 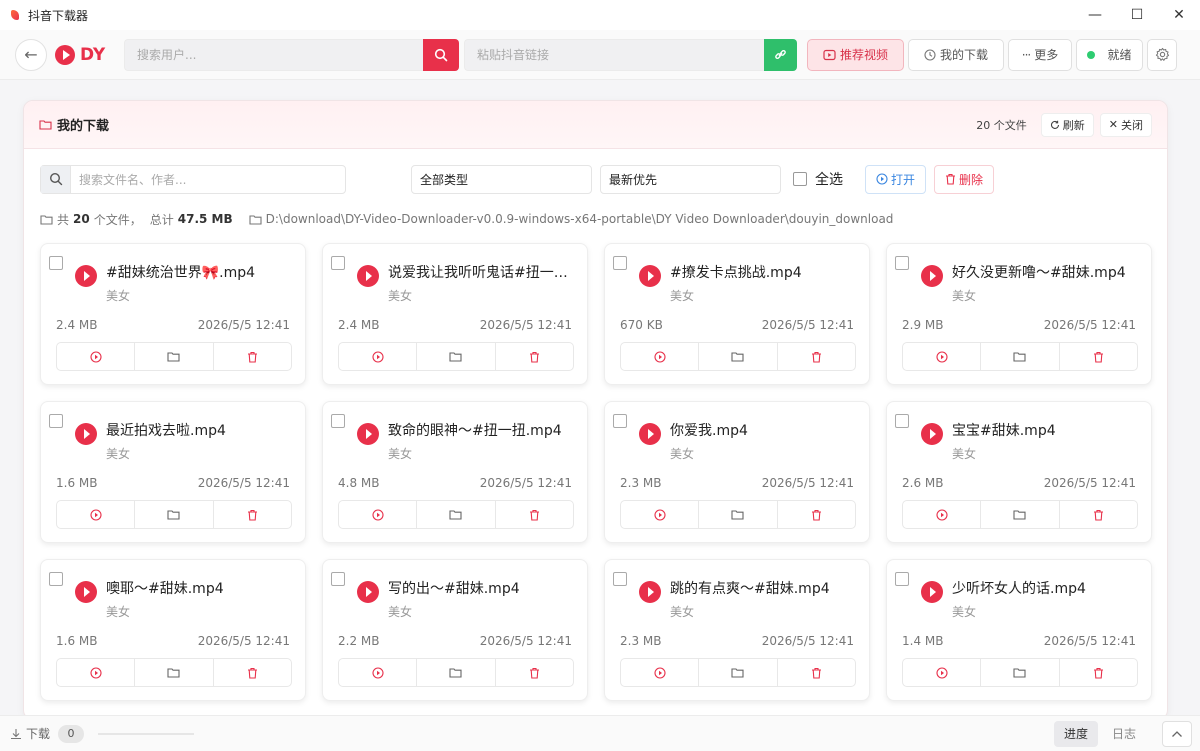 What do you see at coordinates (455, 630) in the screenshot?
I see `file-card: 写的出～#甜妹.mp4 美女 2.2 MB 2026/5/5 12:41` at bounding box center [455, 630].